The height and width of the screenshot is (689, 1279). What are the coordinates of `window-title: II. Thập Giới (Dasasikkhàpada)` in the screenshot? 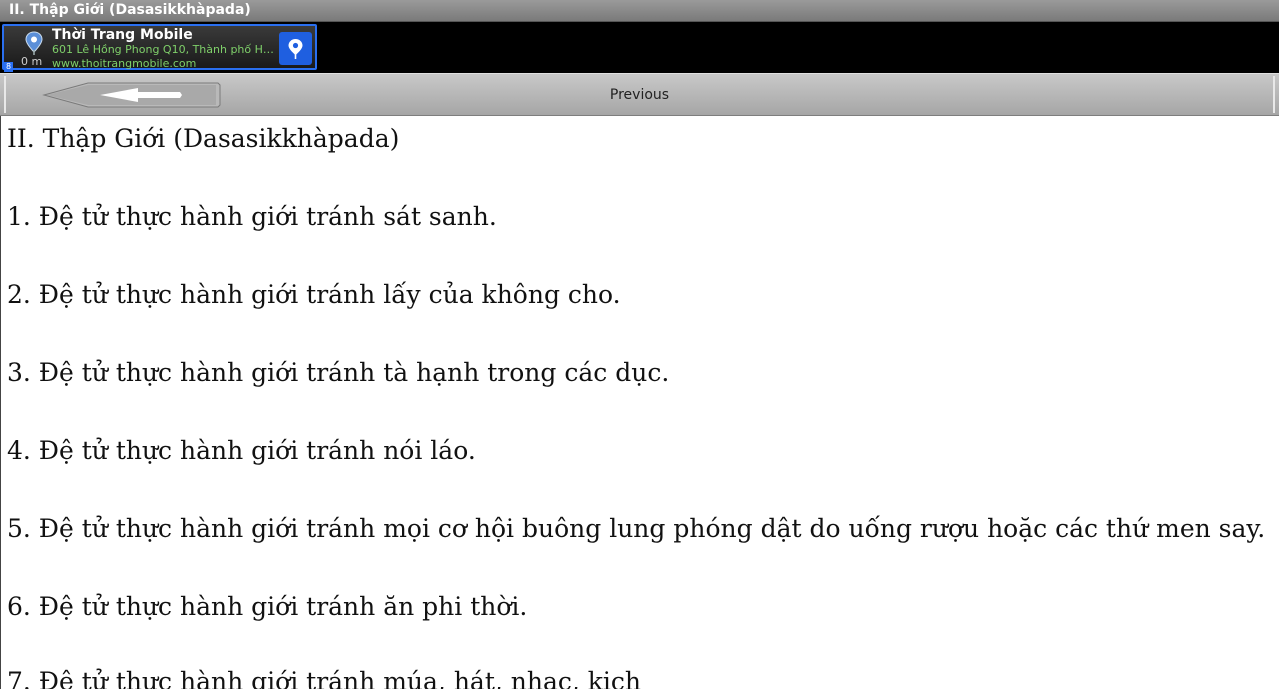 It's located at (639, 11).